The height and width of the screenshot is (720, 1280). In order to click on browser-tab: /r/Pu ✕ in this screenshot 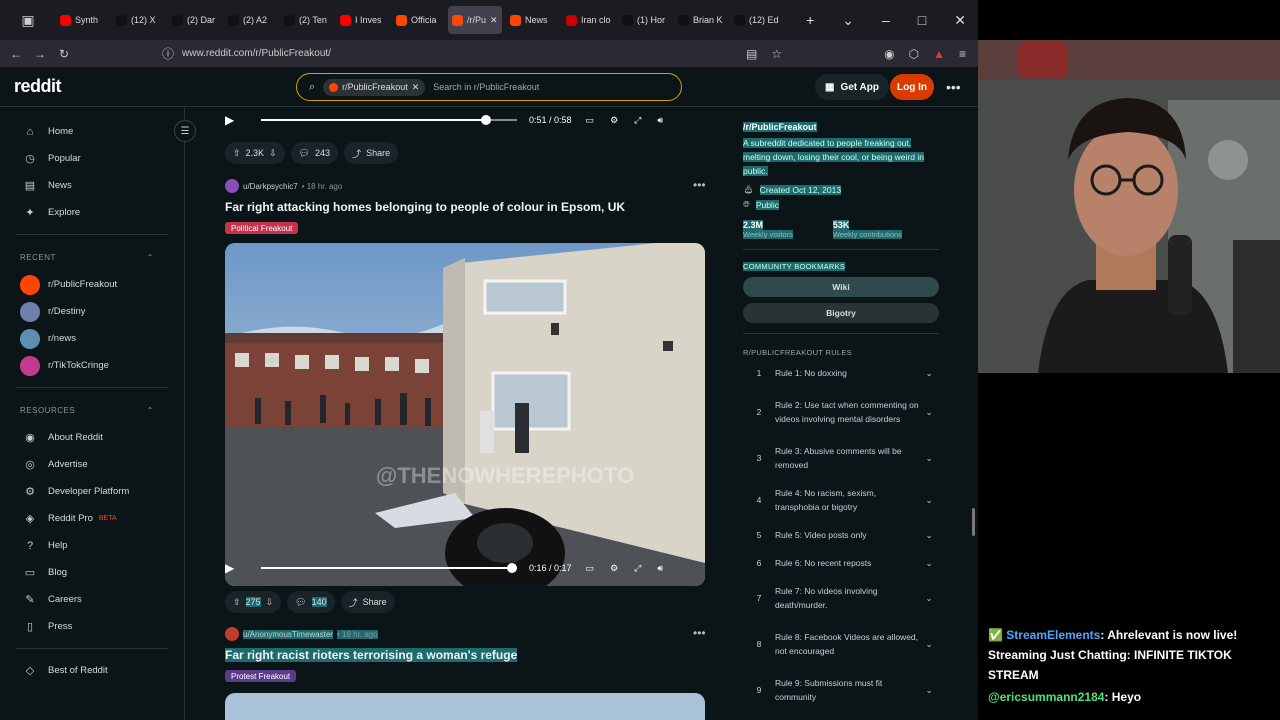, I will do `click(475, 20)`.